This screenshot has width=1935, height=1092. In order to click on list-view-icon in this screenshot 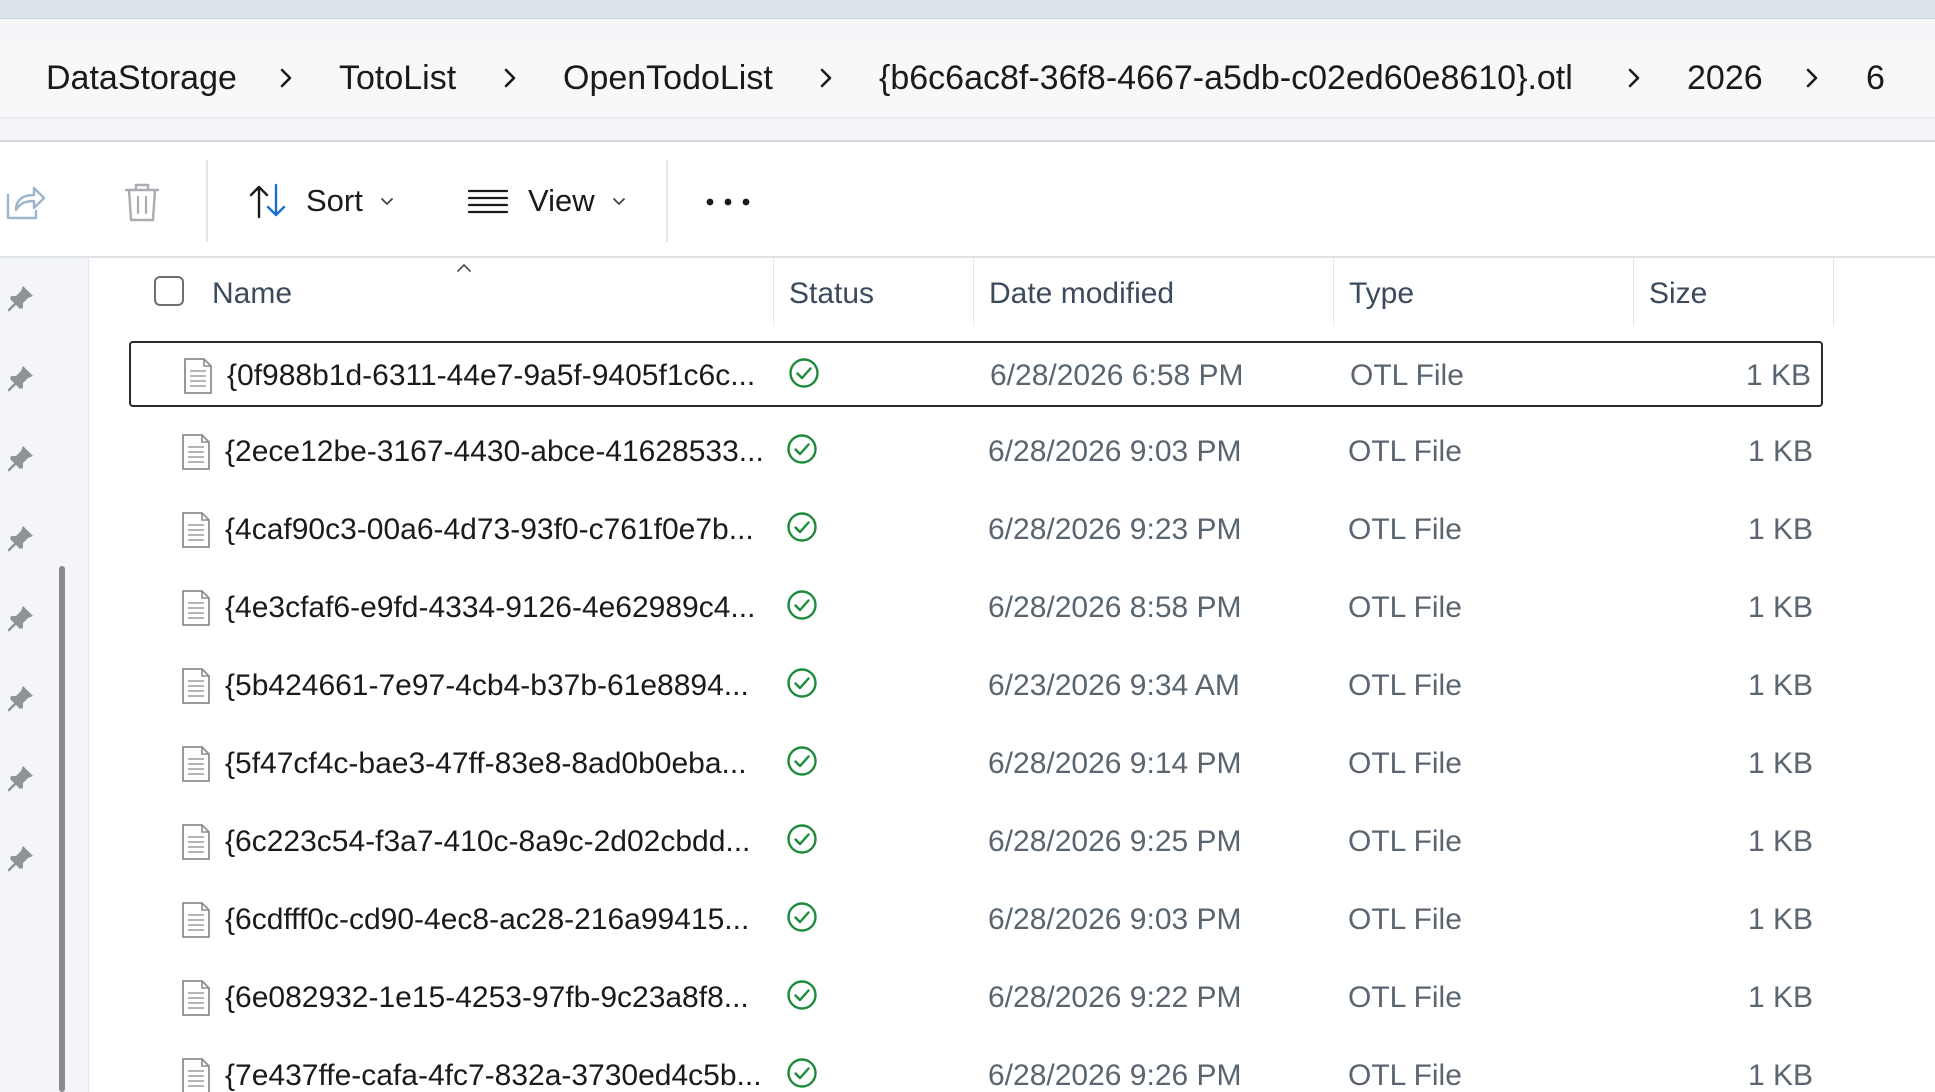, I will do `click(488, 201)`.